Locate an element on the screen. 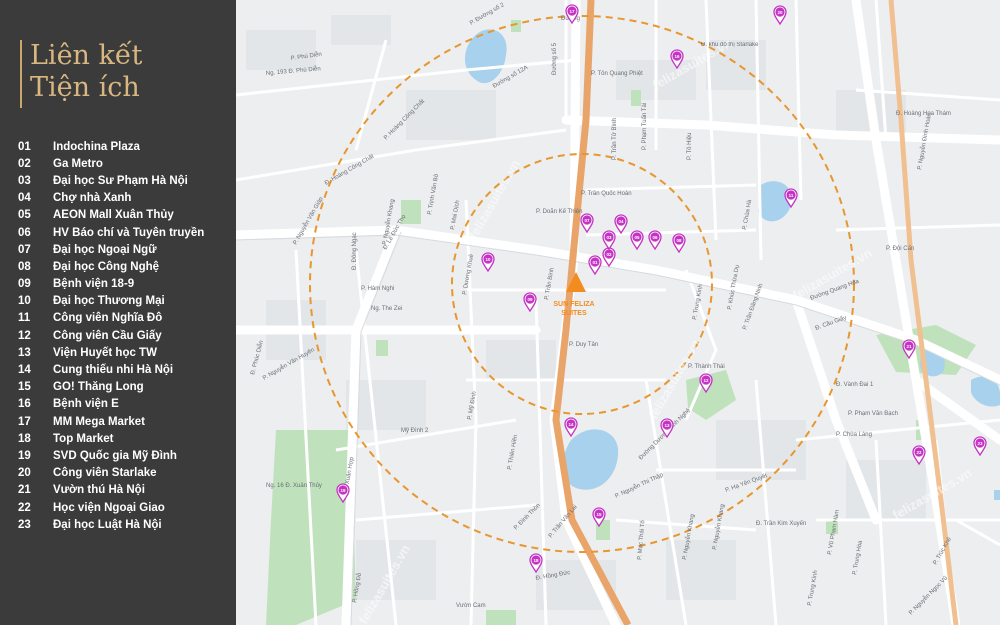 Image resolution: width=1000 pixels, height=625 pixels. pin-number: 10 is located at coordinates (488, 259).